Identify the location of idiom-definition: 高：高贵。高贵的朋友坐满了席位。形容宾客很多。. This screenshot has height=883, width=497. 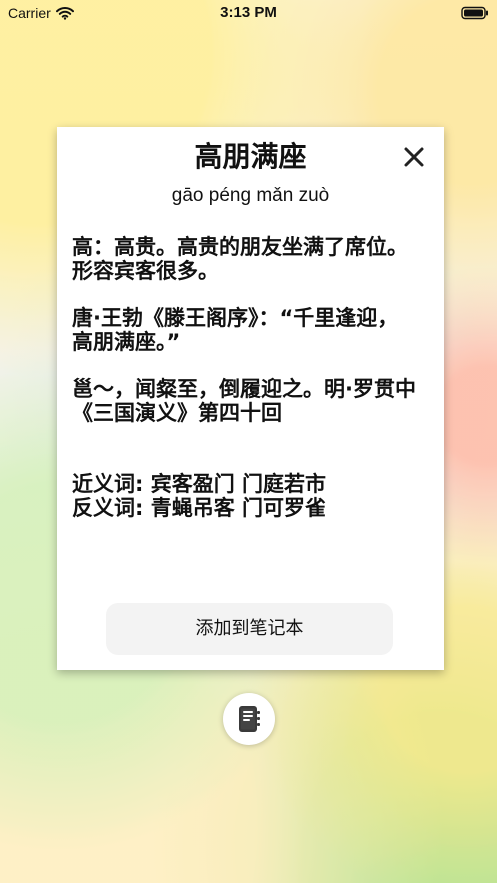
(240, 259).